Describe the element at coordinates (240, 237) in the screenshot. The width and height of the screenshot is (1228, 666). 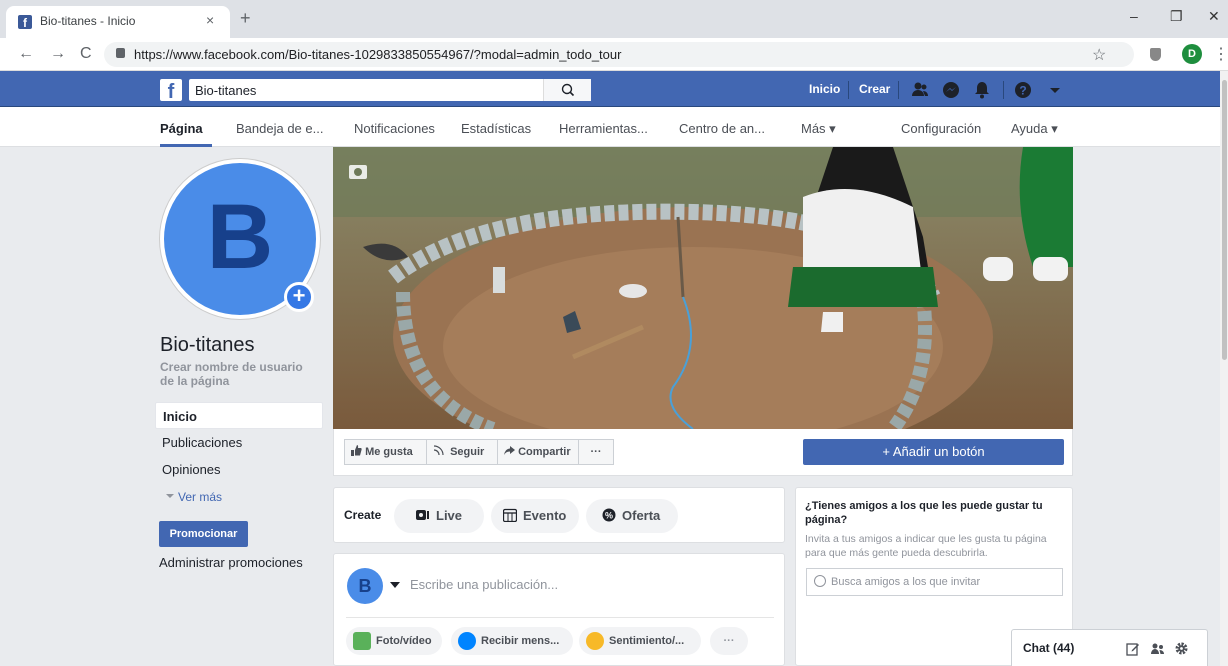
I see `profile-picture-letter: B` at that location.